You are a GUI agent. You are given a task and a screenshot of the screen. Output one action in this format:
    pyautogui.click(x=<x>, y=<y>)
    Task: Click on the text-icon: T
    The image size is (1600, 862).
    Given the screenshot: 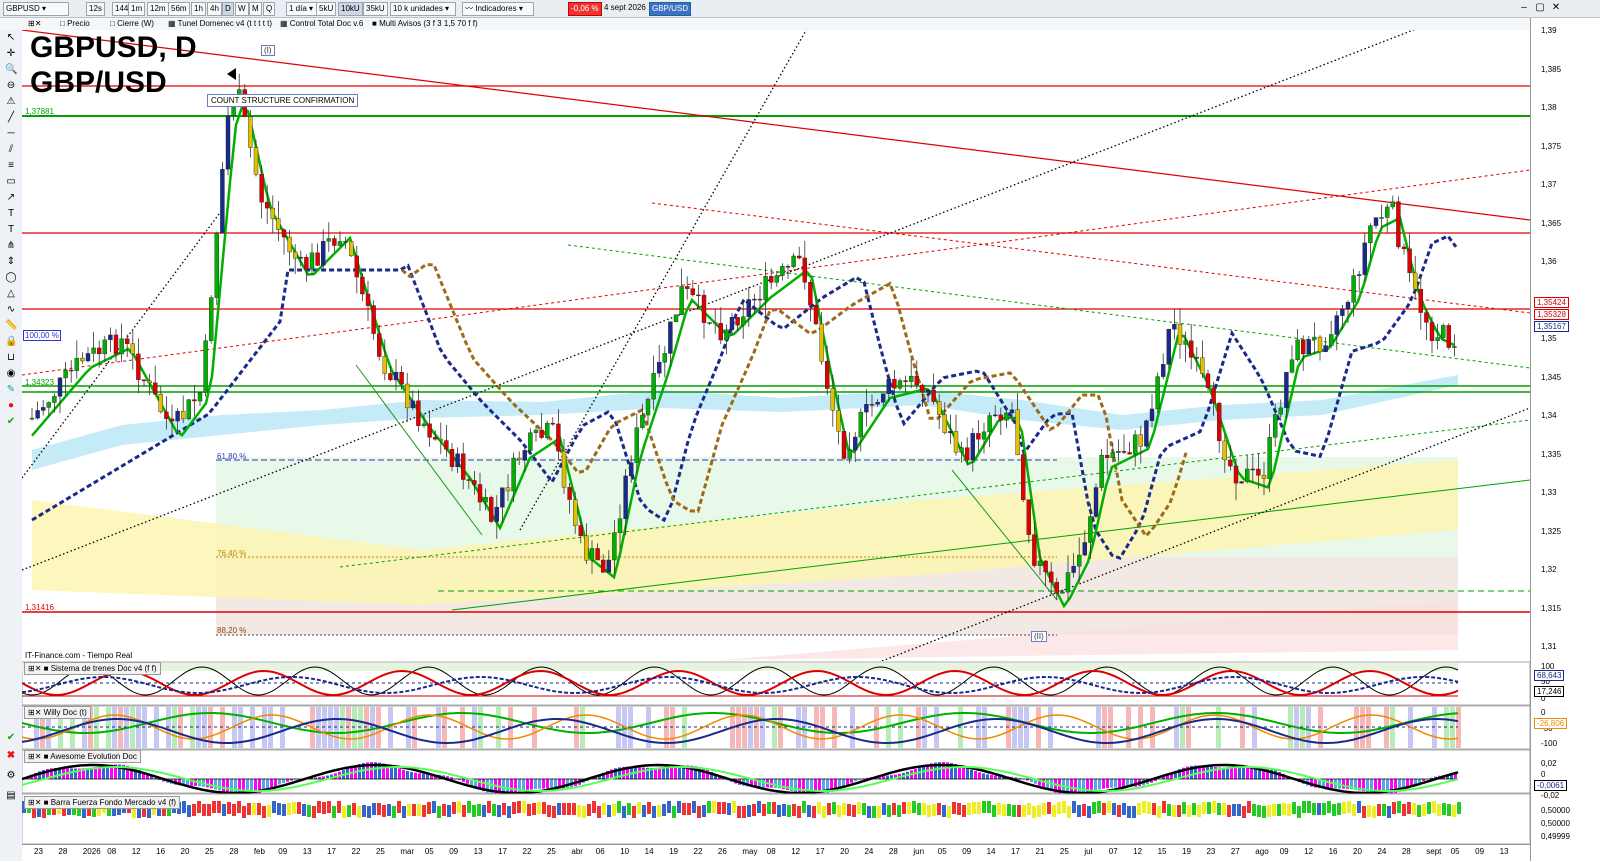 What is the action you would take?
    pyautogui.click(x=11, y=214)
    